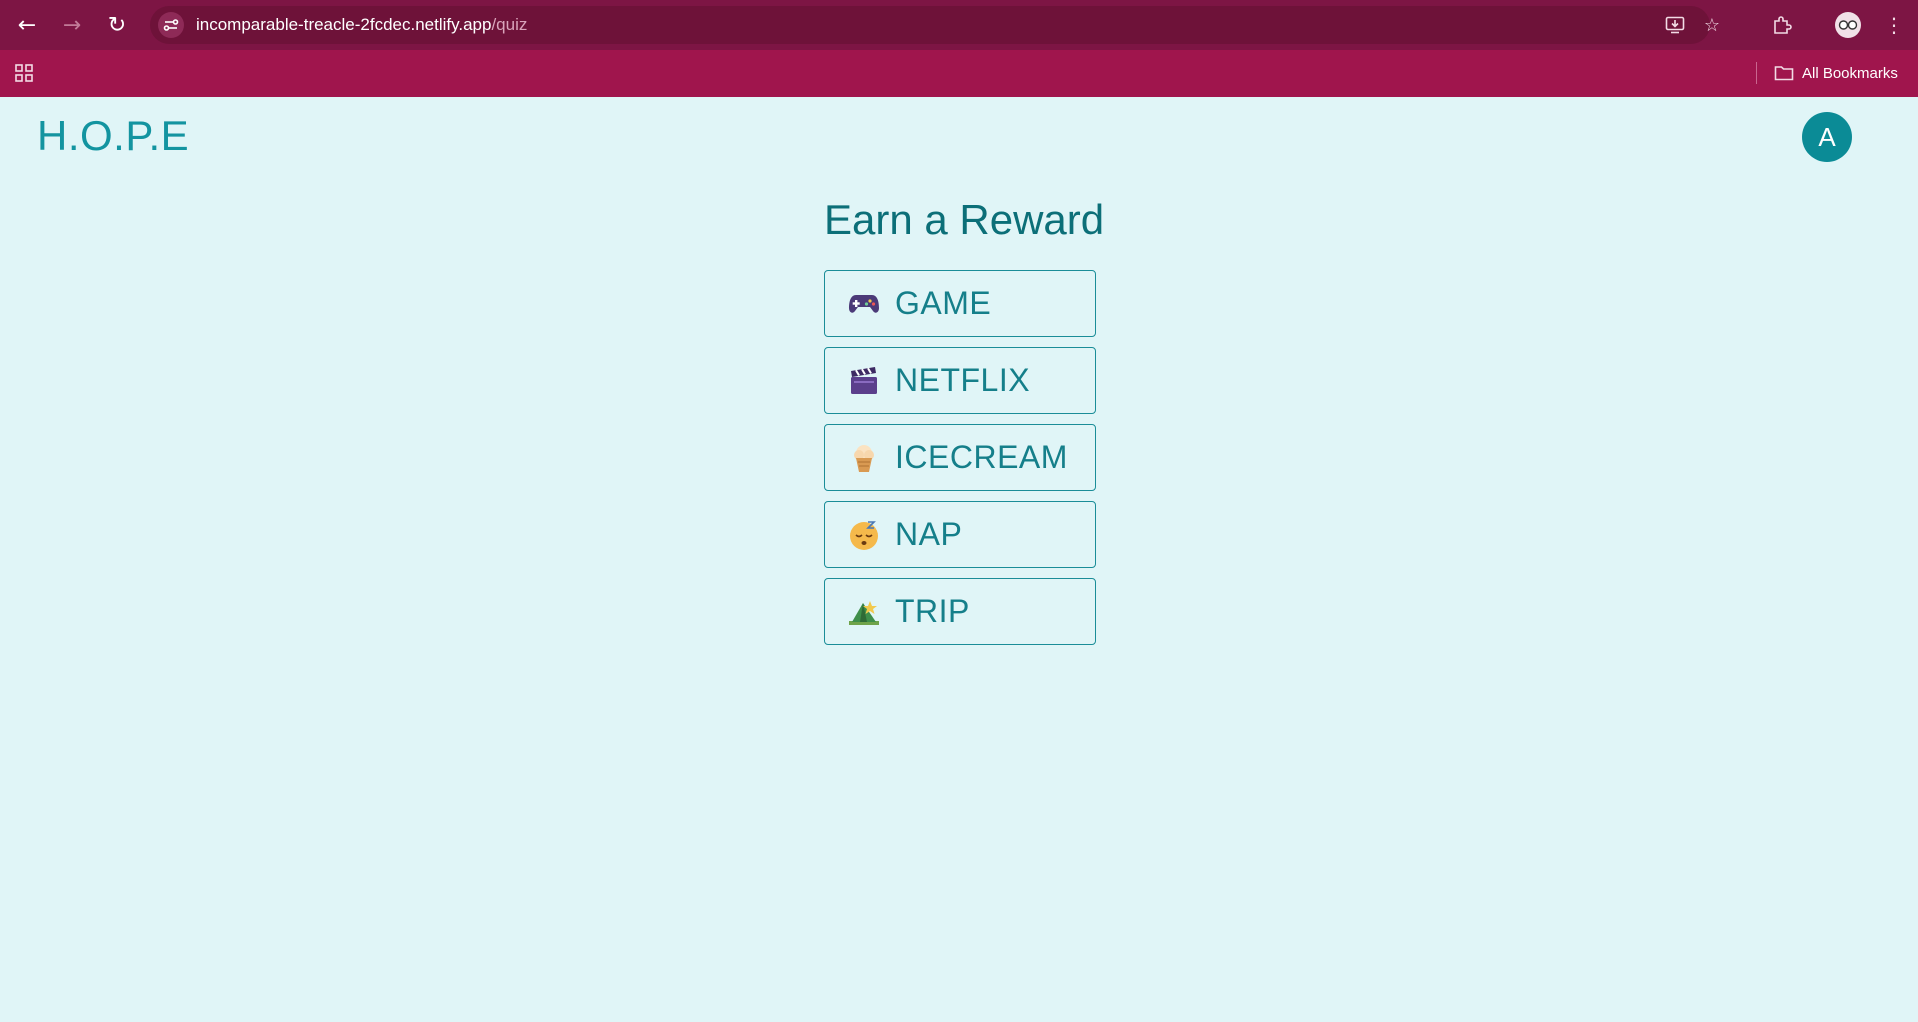 This screenshot has height=1022, width=1918. I want to click on puzzle-icon, so click(1783, 25).